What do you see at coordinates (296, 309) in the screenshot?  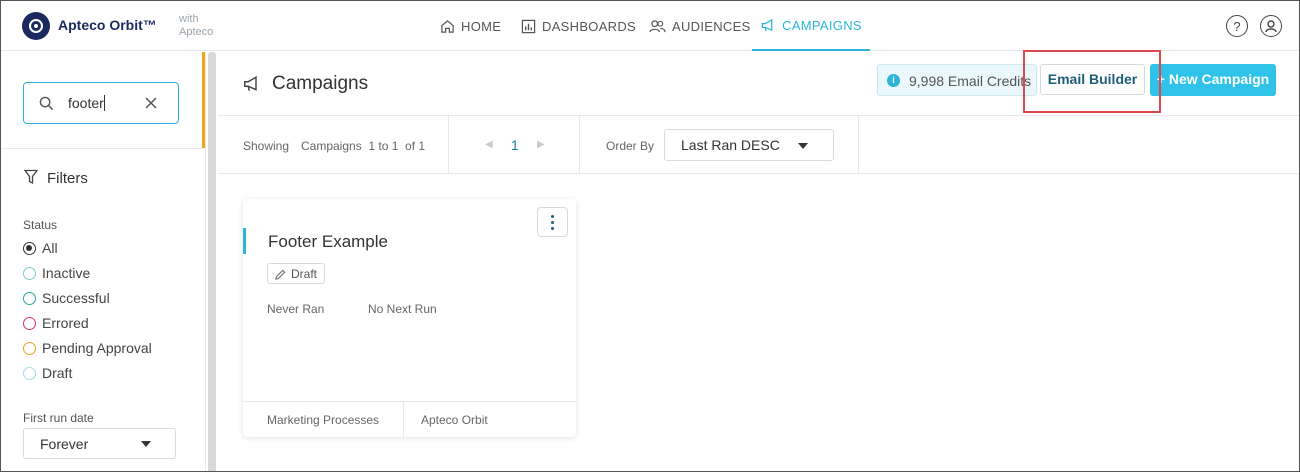 I see `last-run-text: Never Ran` at bounding box center [296, 309].